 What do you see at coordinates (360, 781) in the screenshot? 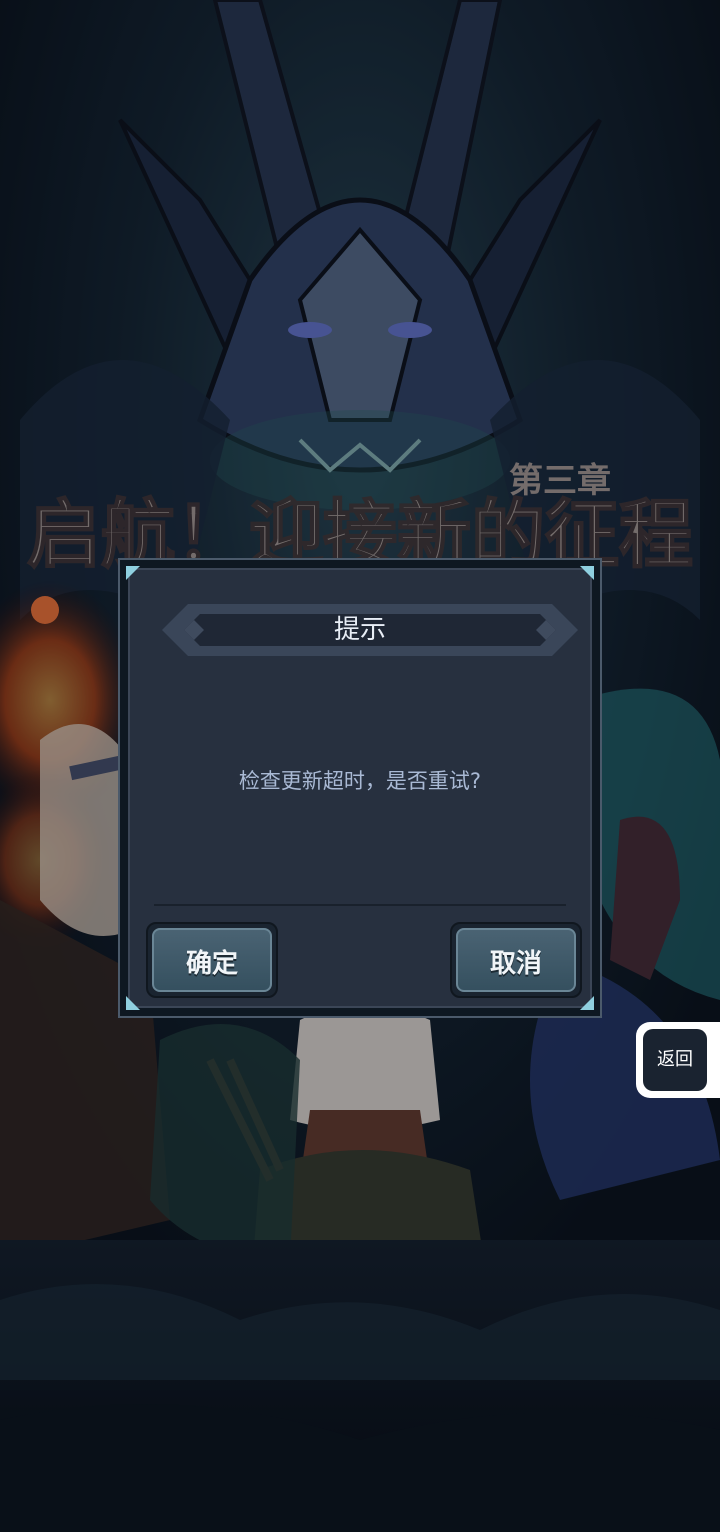
I see `dialog-message: 检查更新超时，是否重试?` at bounding box center [360, 781].